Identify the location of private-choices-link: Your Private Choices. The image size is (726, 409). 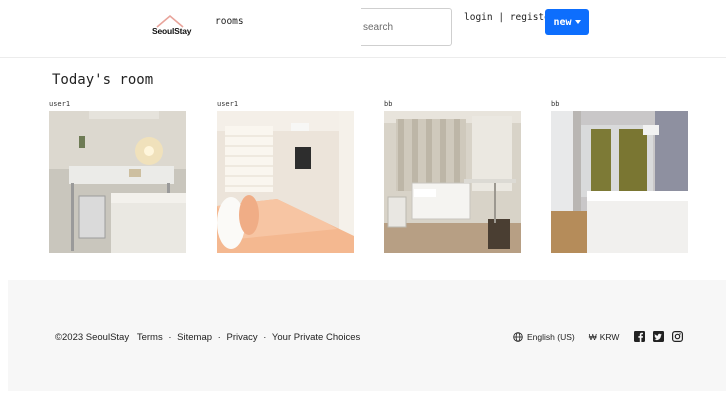
(316, 337).